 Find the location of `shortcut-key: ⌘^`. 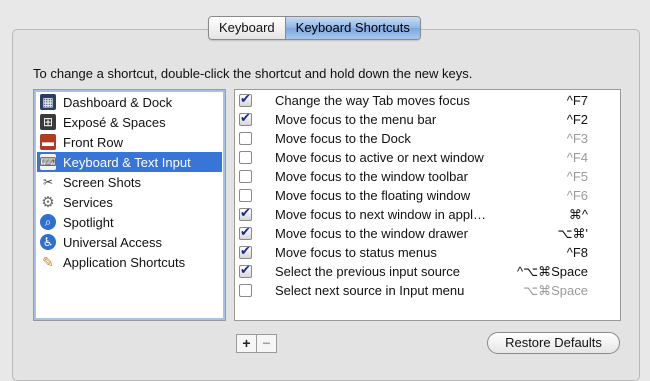

shortcut-key: ⌘^ is located at coordinates (578, 215).